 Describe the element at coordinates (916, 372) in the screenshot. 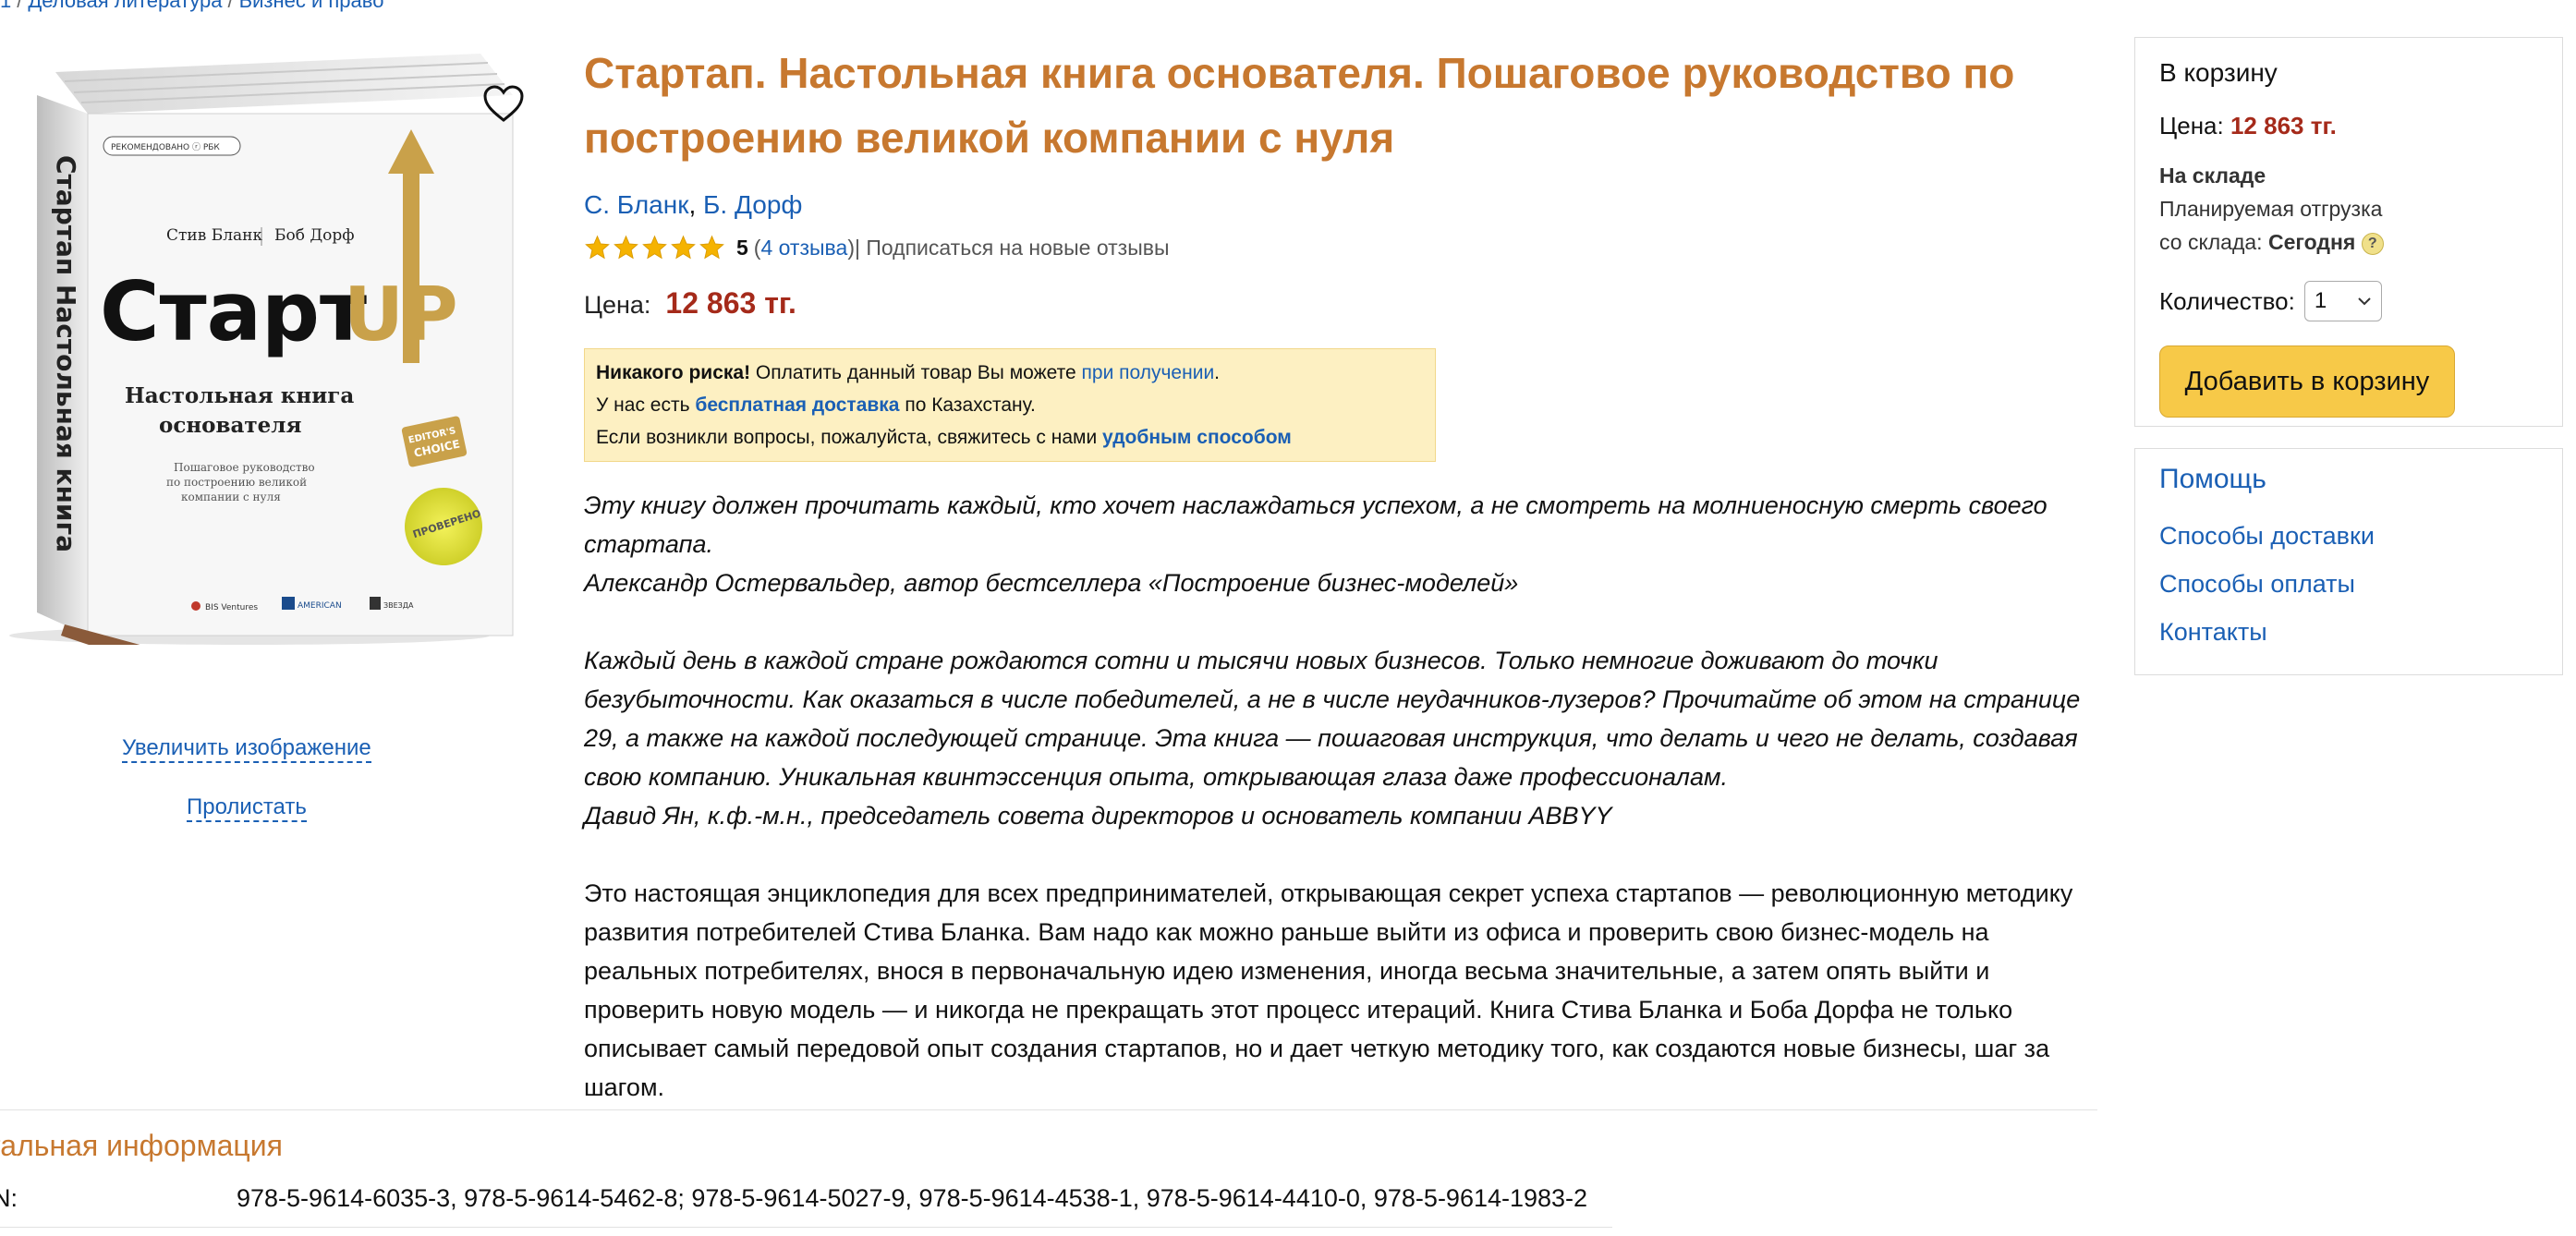

I see `notice-text: Оплатить данный товар Вы можете` at that location.